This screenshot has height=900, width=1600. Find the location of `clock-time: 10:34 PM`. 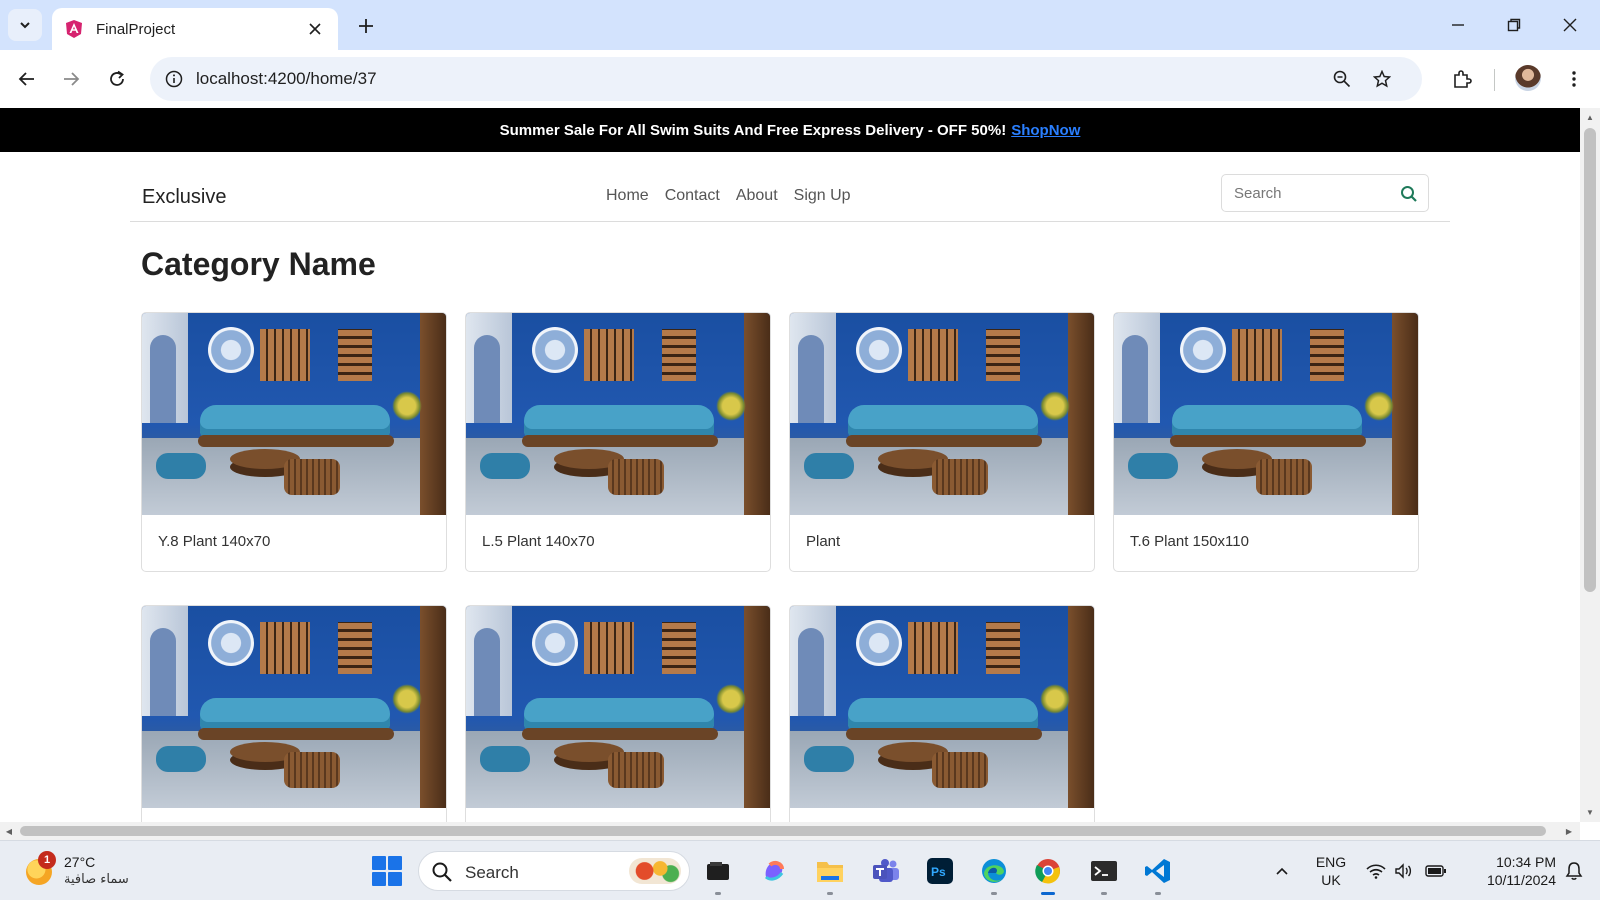

clock-time: 10:34 PM is located at coordinates (1526, 862).